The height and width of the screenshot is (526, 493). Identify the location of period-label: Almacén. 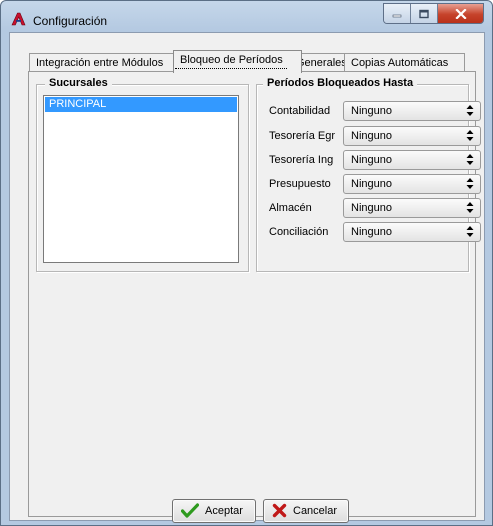
(290, 208).